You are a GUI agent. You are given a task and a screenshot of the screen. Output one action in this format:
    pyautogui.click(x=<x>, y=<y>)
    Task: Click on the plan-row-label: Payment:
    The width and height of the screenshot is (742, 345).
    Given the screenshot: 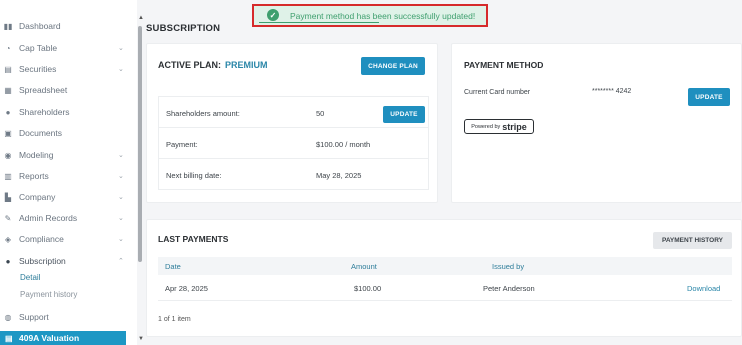 What is the action you would take?
    pyautogui.click(x=182, y=144)
    